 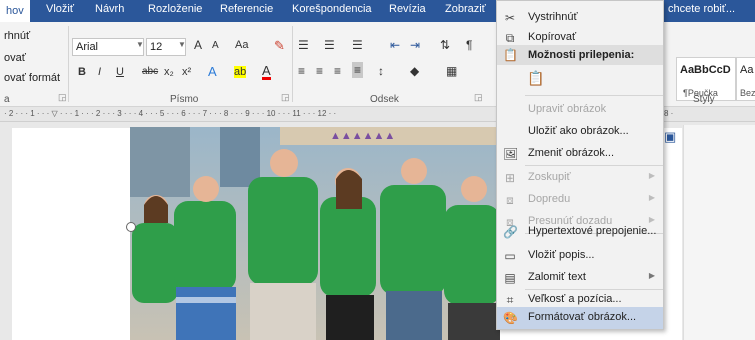 I want to click on bullets-icon: ☰, so click(x=303, y=45).